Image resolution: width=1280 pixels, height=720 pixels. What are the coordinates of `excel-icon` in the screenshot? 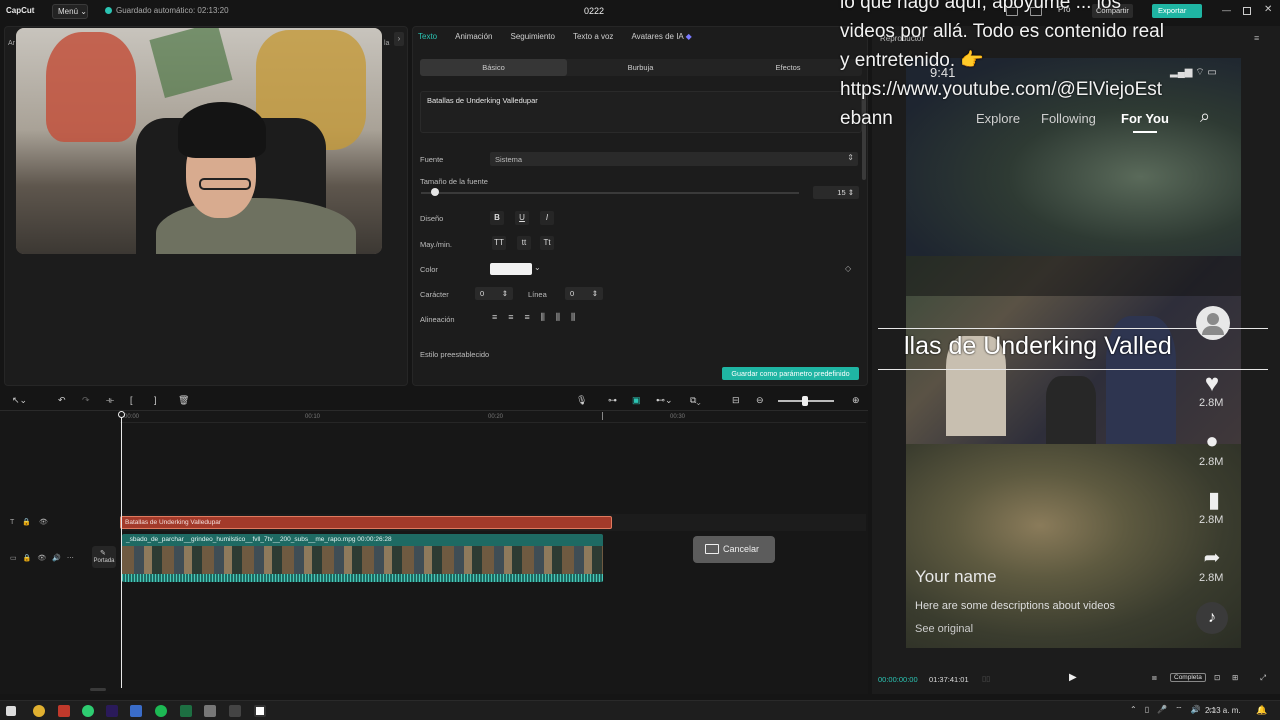 It's located at (186, 711).